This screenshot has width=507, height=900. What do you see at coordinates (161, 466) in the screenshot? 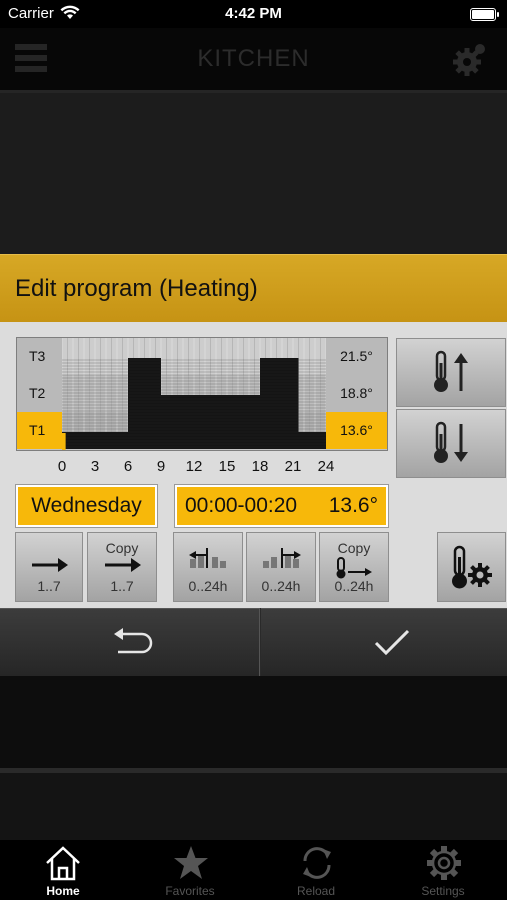
I see `hour-tick: 9` at bounding box center [161, 466].